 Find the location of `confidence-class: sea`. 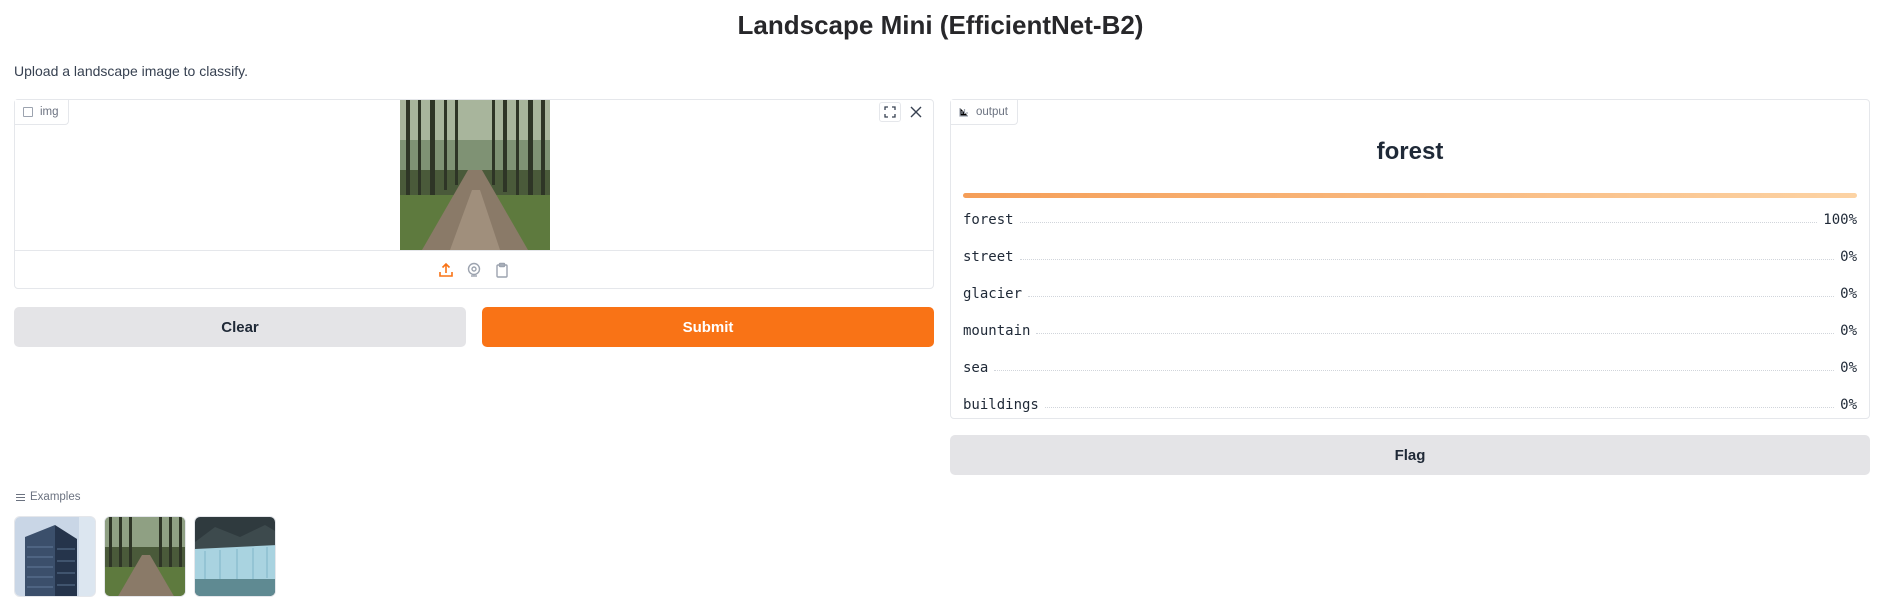

confidence-class: sea is located at coordinates (976, 367).